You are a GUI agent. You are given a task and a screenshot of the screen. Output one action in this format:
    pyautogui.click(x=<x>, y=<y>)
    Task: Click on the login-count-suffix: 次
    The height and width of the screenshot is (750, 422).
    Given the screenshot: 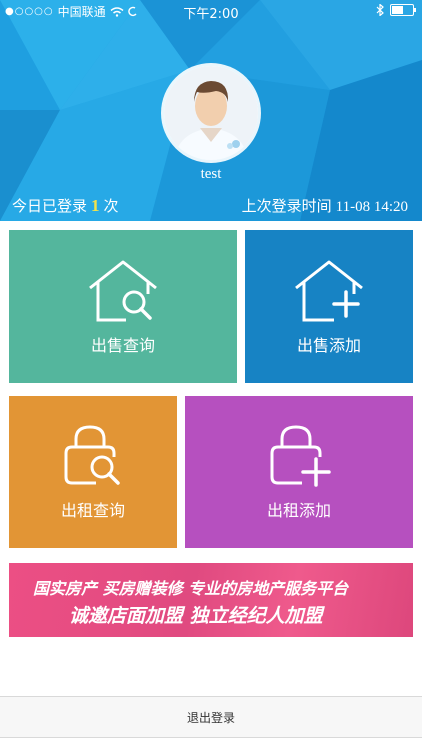 What is the action you would take?
    pyautogui.click(x=111, y=206)
    